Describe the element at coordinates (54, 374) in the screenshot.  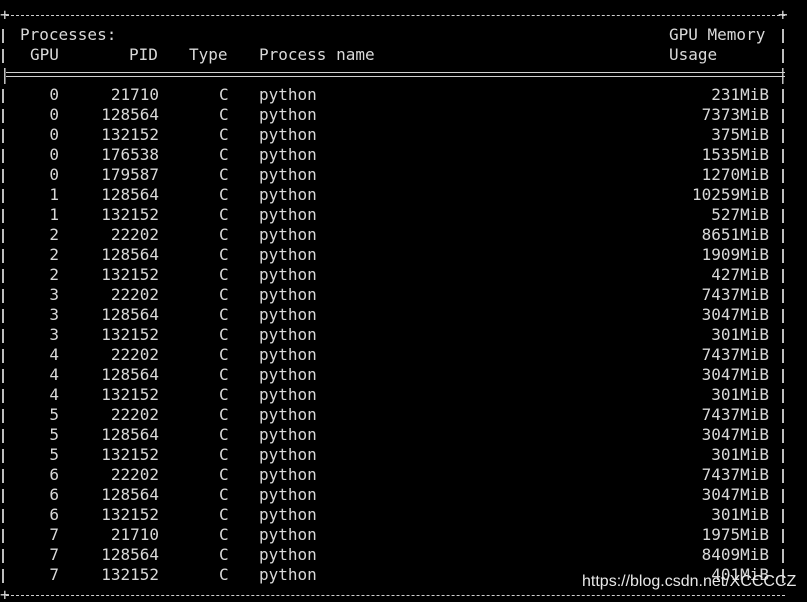
I see `cell-gpu: 4` at that location.